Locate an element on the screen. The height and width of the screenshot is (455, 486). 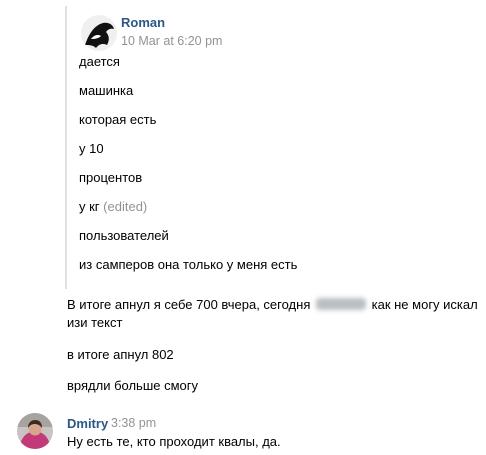
message-timestamp: 3:38 pm is located at coordinates (133, 423).